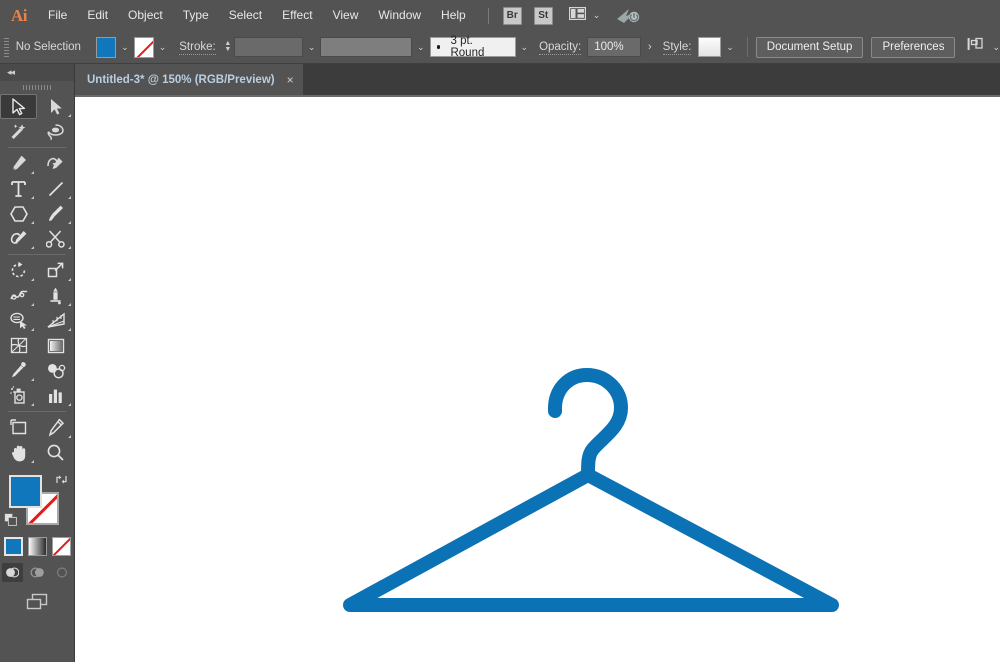  Describe the element at coordinates (18, 427) in the screenshot. I see `artboard-tool` at that location.